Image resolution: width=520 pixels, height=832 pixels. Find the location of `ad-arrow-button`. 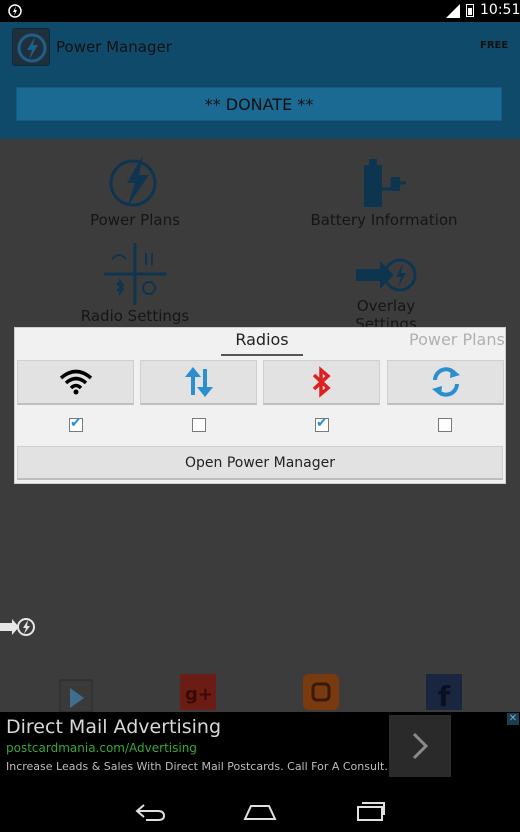

ad-arrow-button is located at coordinates (420, 746).